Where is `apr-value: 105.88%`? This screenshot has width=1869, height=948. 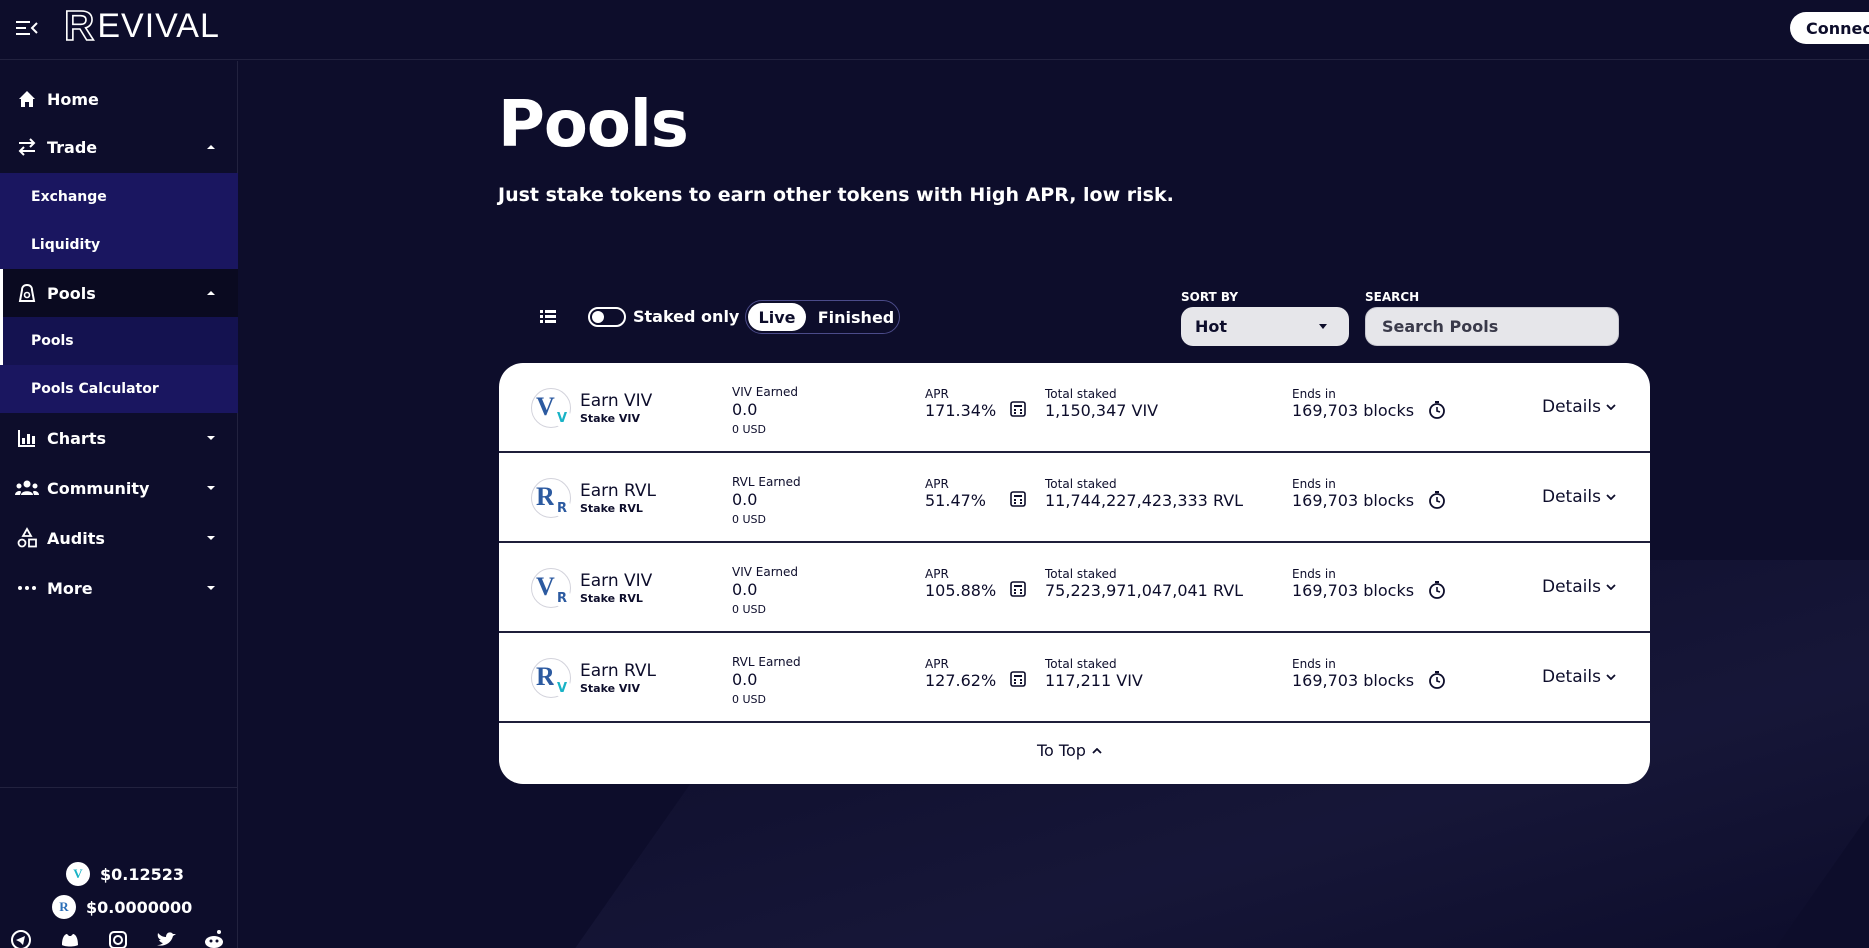
apr-value: 105.88% is located at coordinates (961, 590).